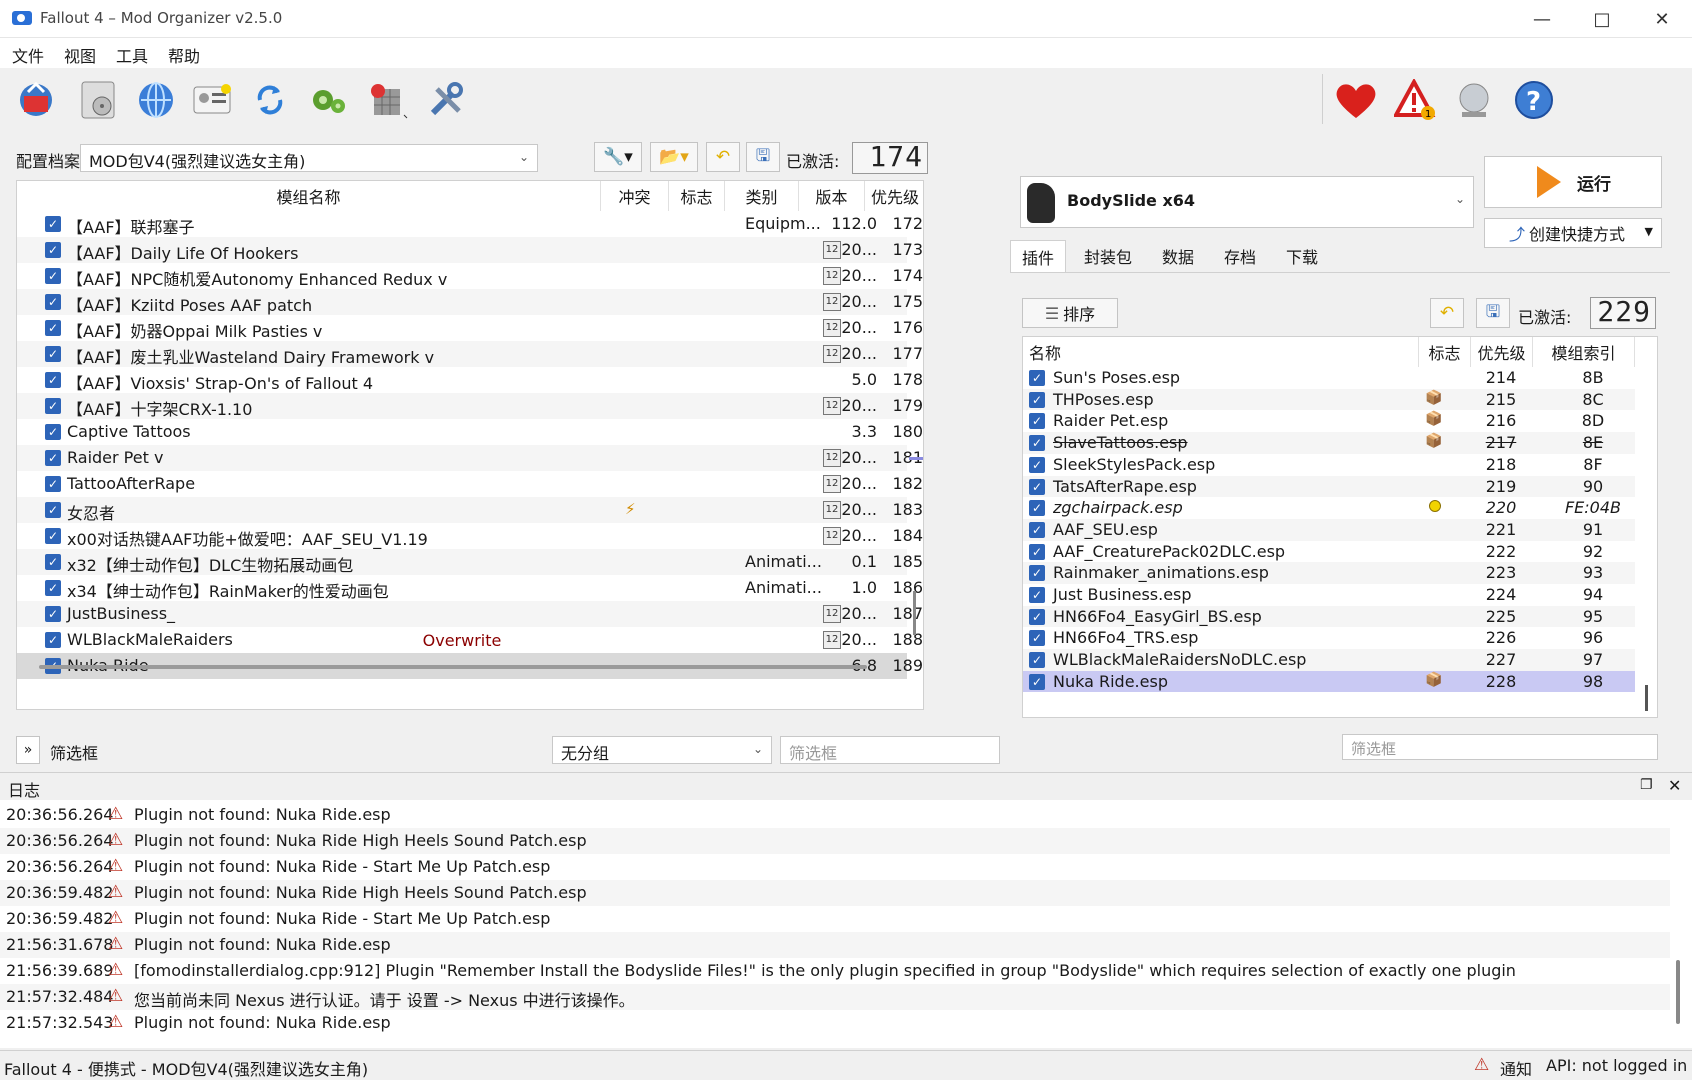  I want to click on create-shortcut-button: ⤴ 创建快捷方式 ▼, so click(1573, 233).